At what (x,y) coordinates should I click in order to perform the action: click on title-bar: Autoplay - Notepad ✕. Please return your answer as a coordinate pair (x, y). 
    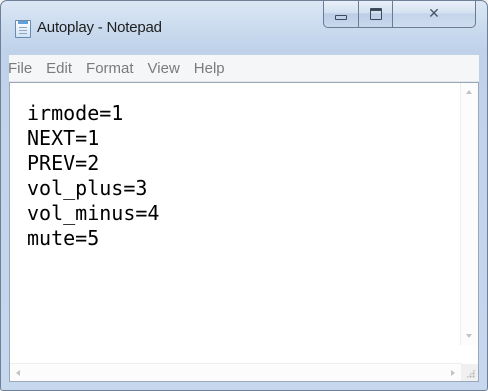
    Looking at the image, I should click on (244, 28).